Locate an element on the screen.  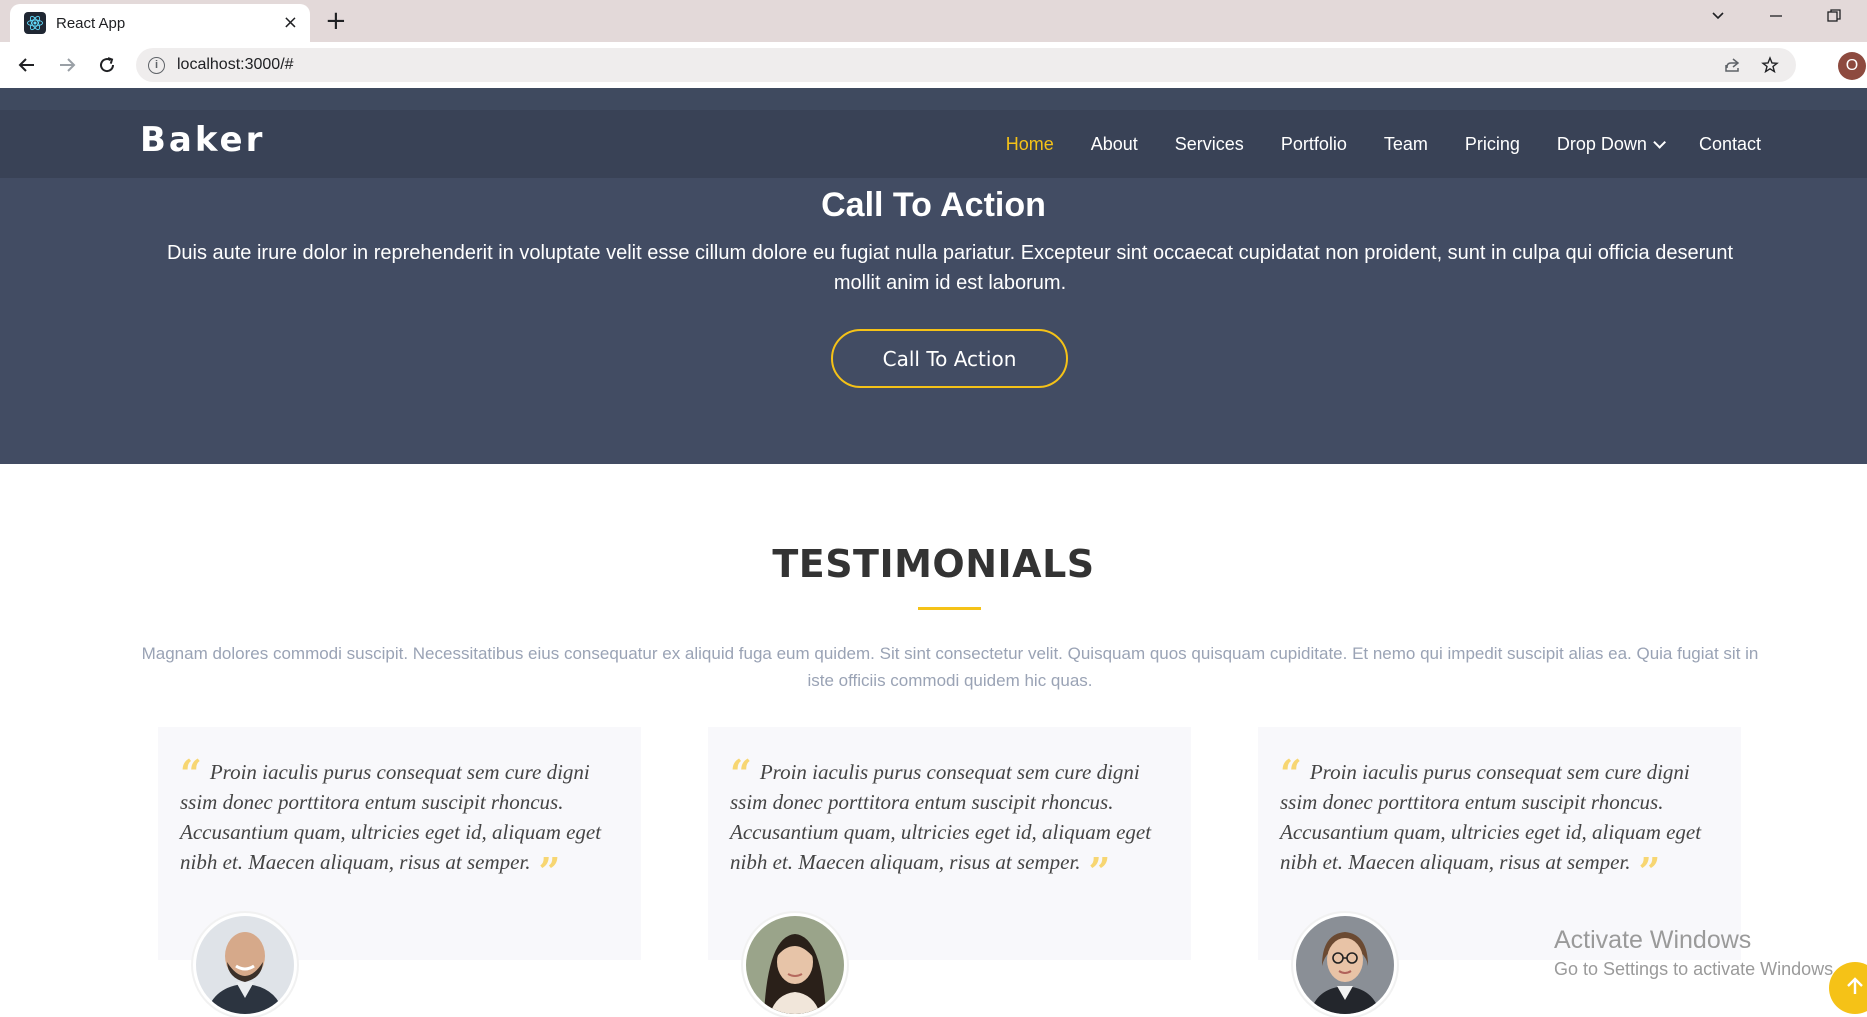
nav-home: Home is located at coordinates (1030, 144).